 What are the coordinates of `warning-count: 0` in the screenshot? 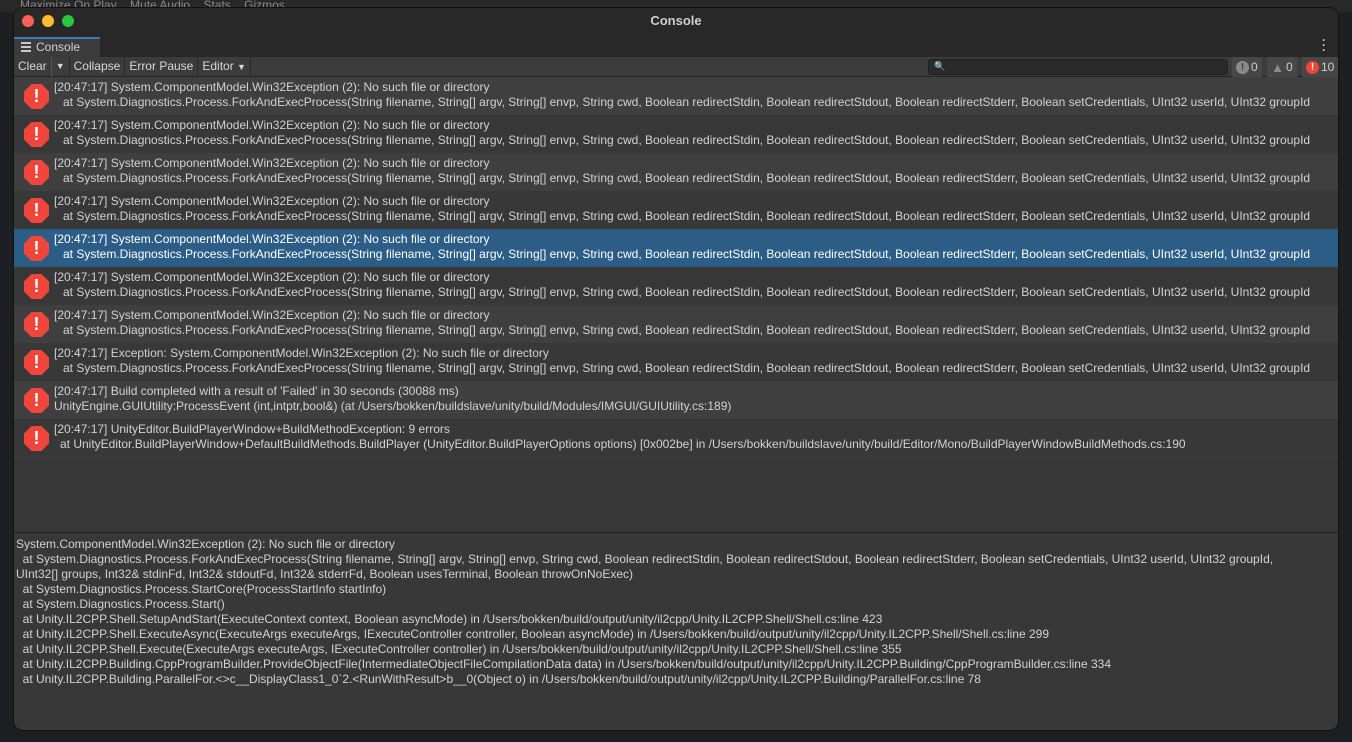 It's located at (1289, 67).